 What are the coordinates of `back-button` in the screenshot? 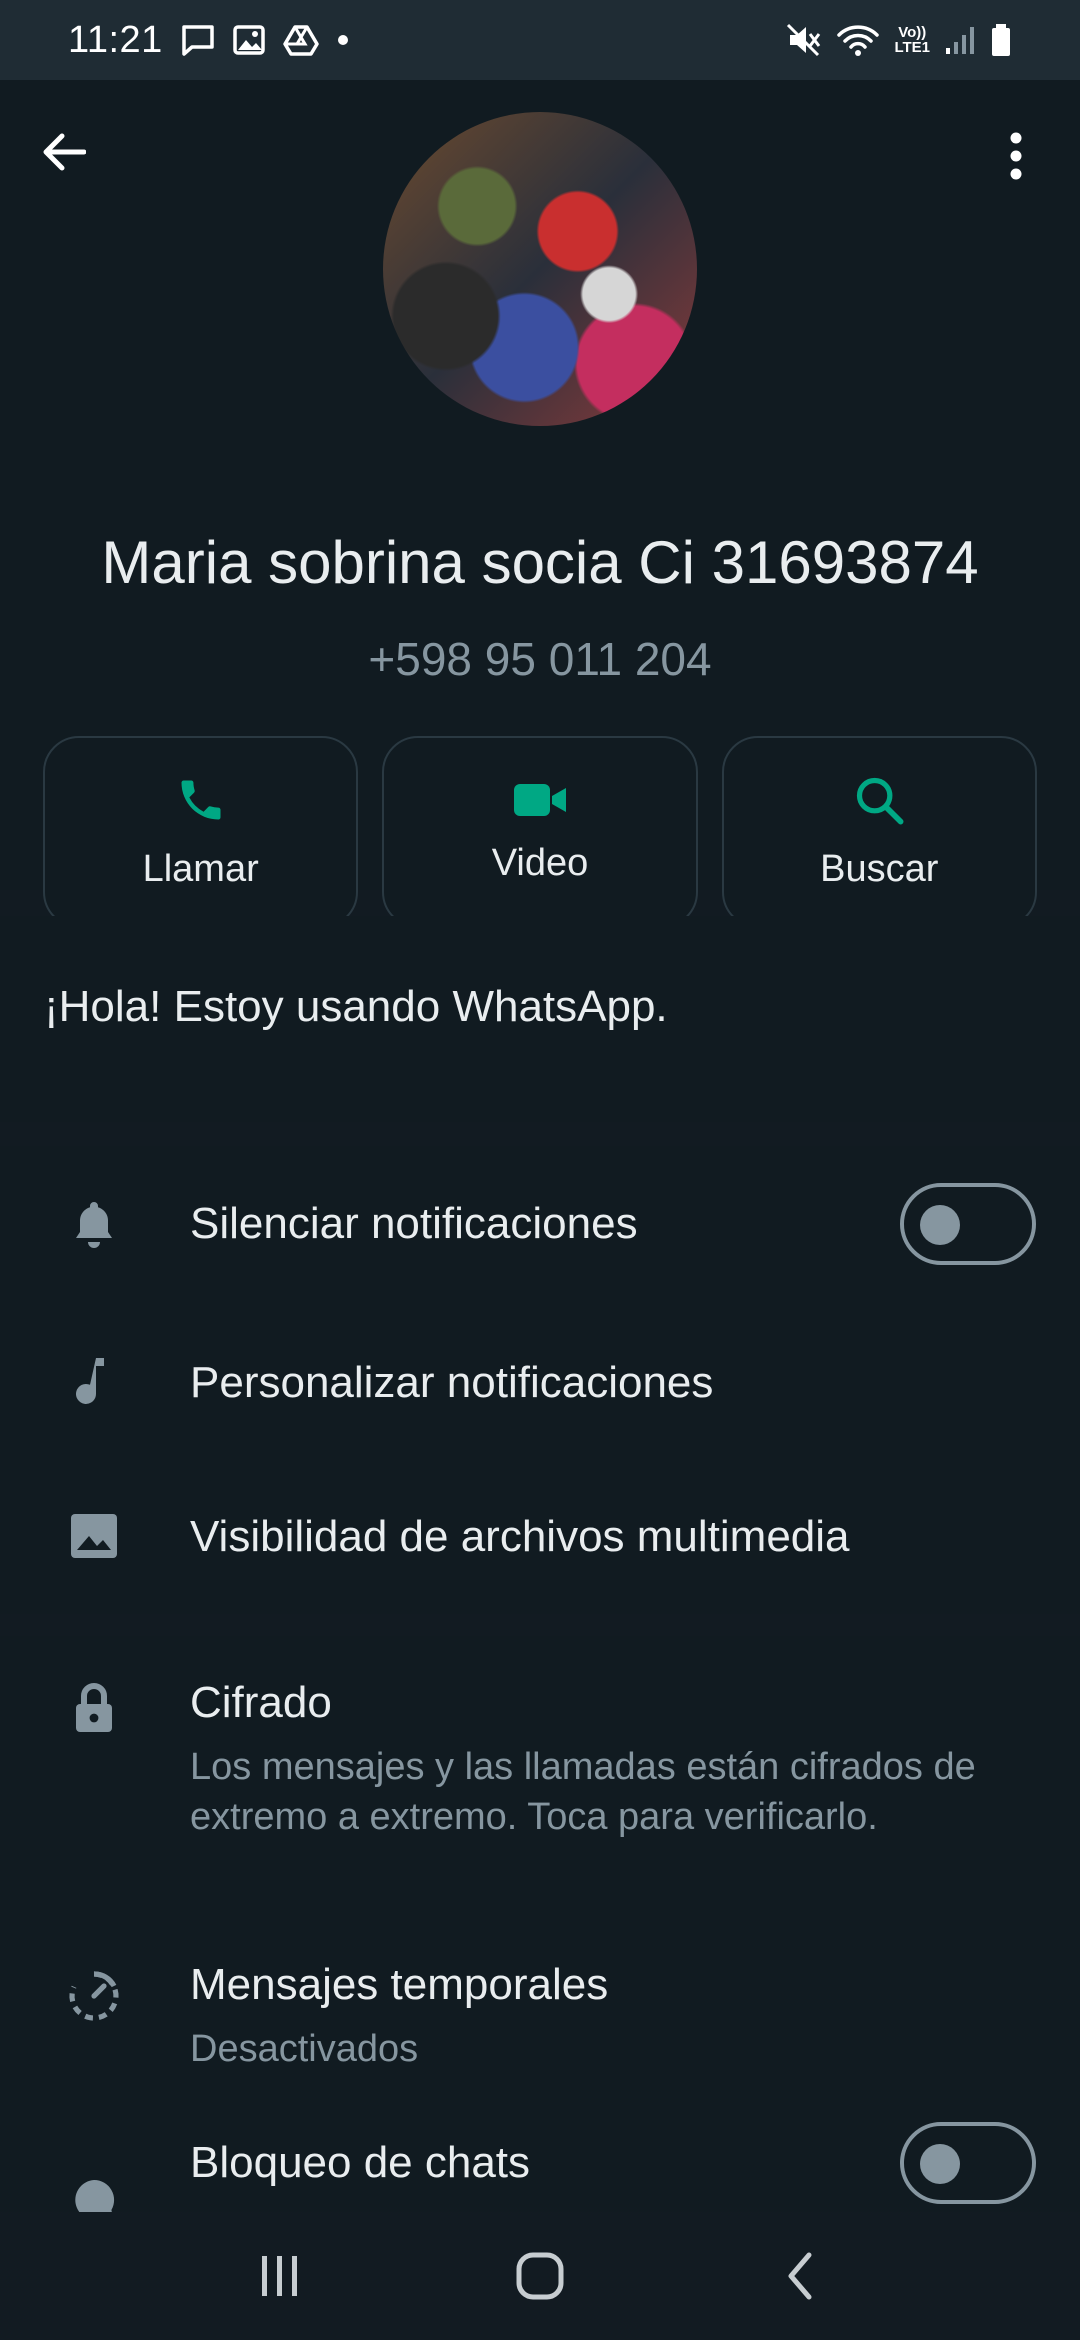 It's located at (64, 152).